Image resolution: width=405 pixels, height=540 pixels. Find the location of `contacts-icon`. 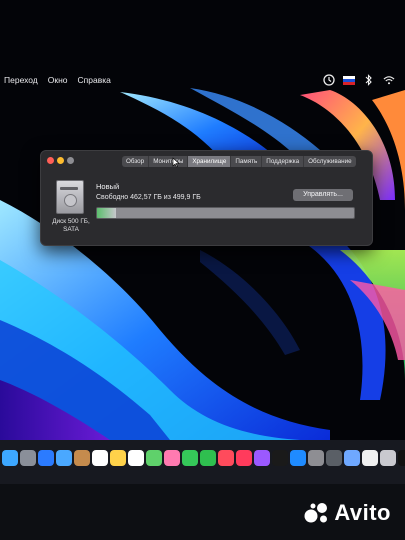

contacts-icon is located at coordinates (82, 458).